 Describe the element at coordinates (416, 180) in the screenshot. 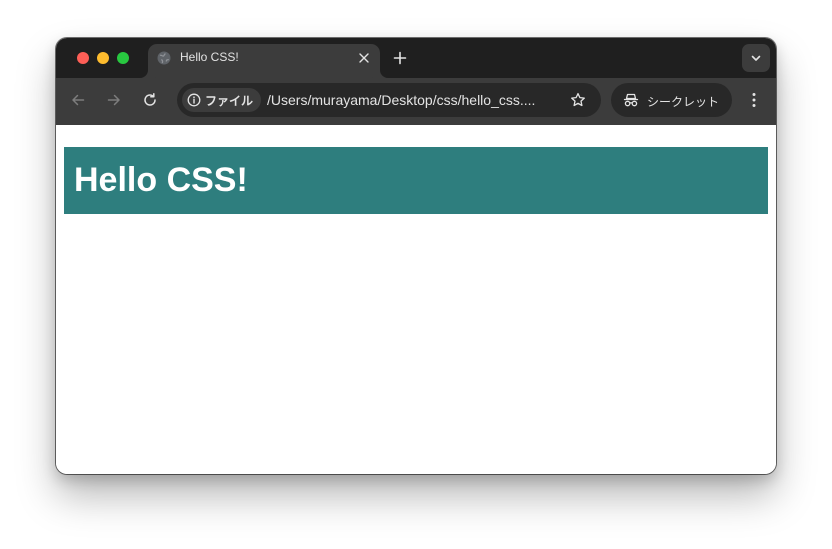

I see `page-heading: Hello CSS!` at that location.